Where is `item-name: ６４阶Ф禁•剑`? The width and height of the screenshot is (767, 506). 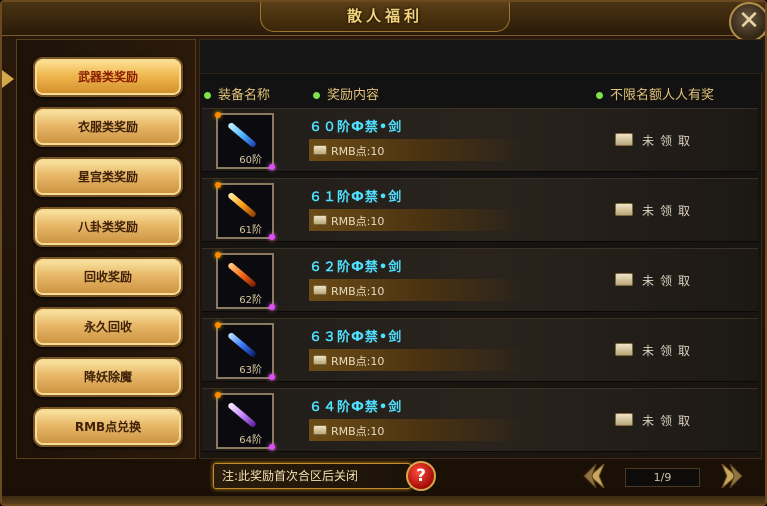
item-name: ６４阶Ф禁•剑 is located at coordinates (356, 407).